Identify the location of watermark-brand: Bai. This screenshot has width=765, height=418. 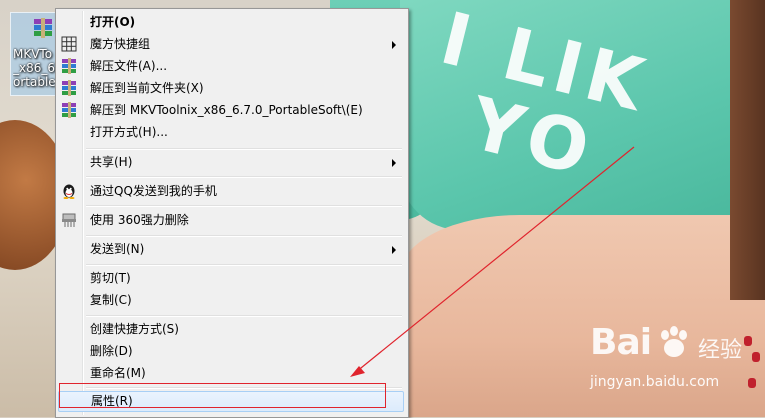
(621, 342).